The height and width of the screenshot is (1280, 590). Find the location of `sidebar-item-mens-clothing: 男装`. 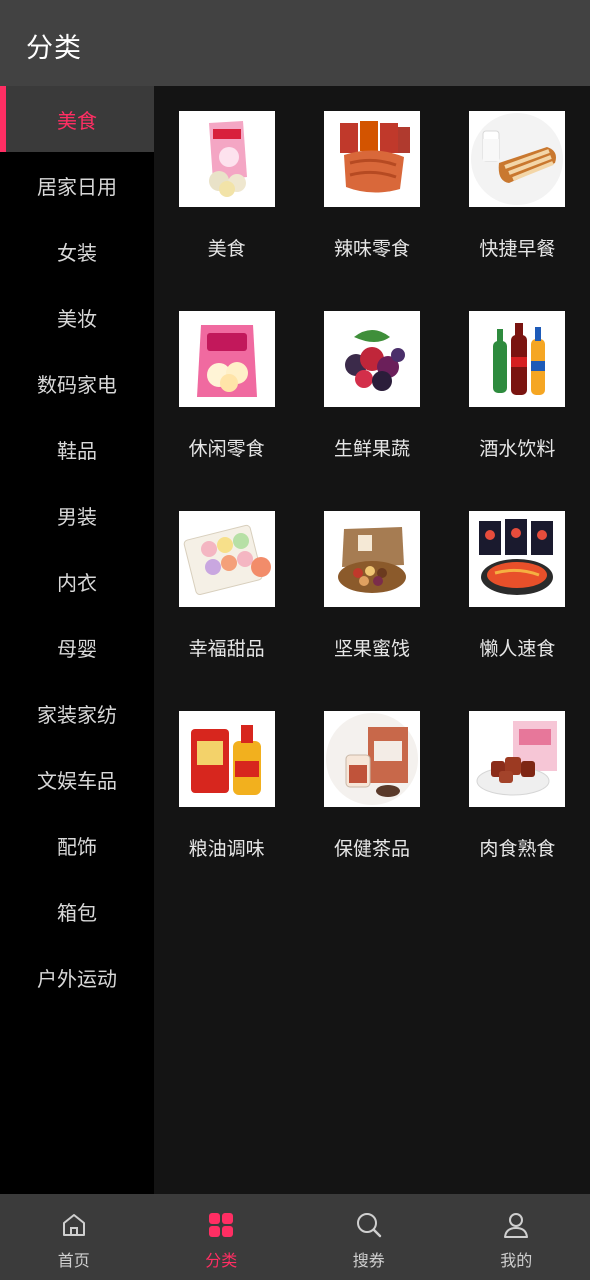

sidebar-item-mens-clothing: 男装 is located at coordinates (77, 515).